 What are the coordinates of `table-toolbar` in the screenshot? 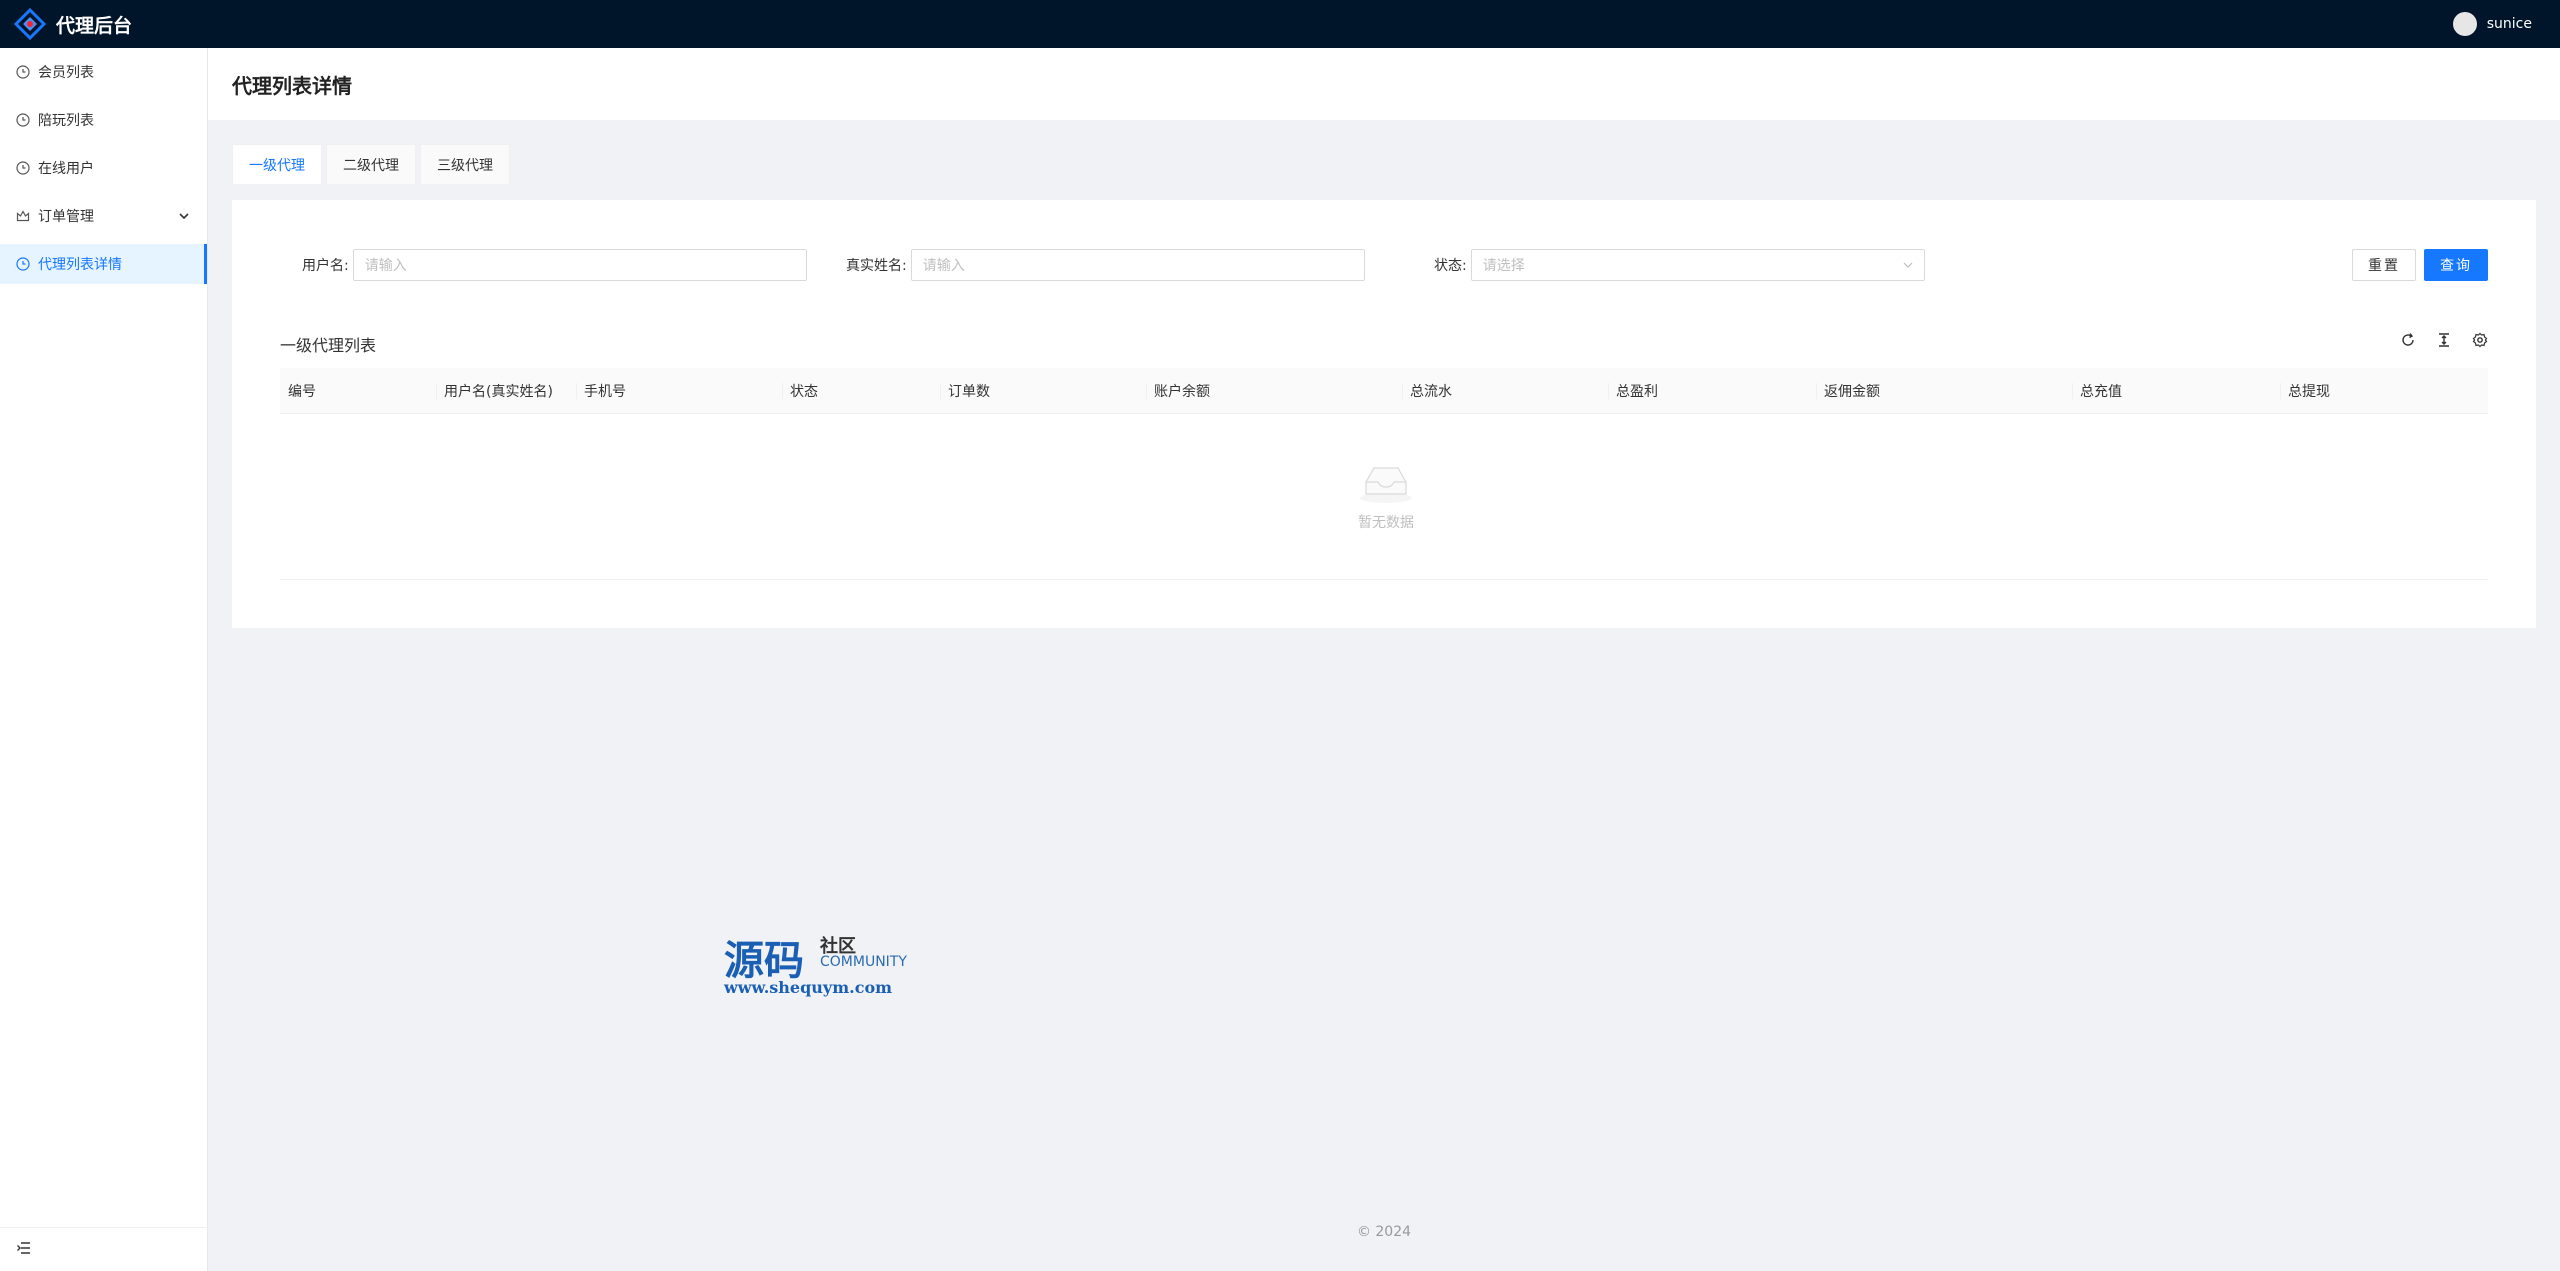 It's located at (2444, 340).